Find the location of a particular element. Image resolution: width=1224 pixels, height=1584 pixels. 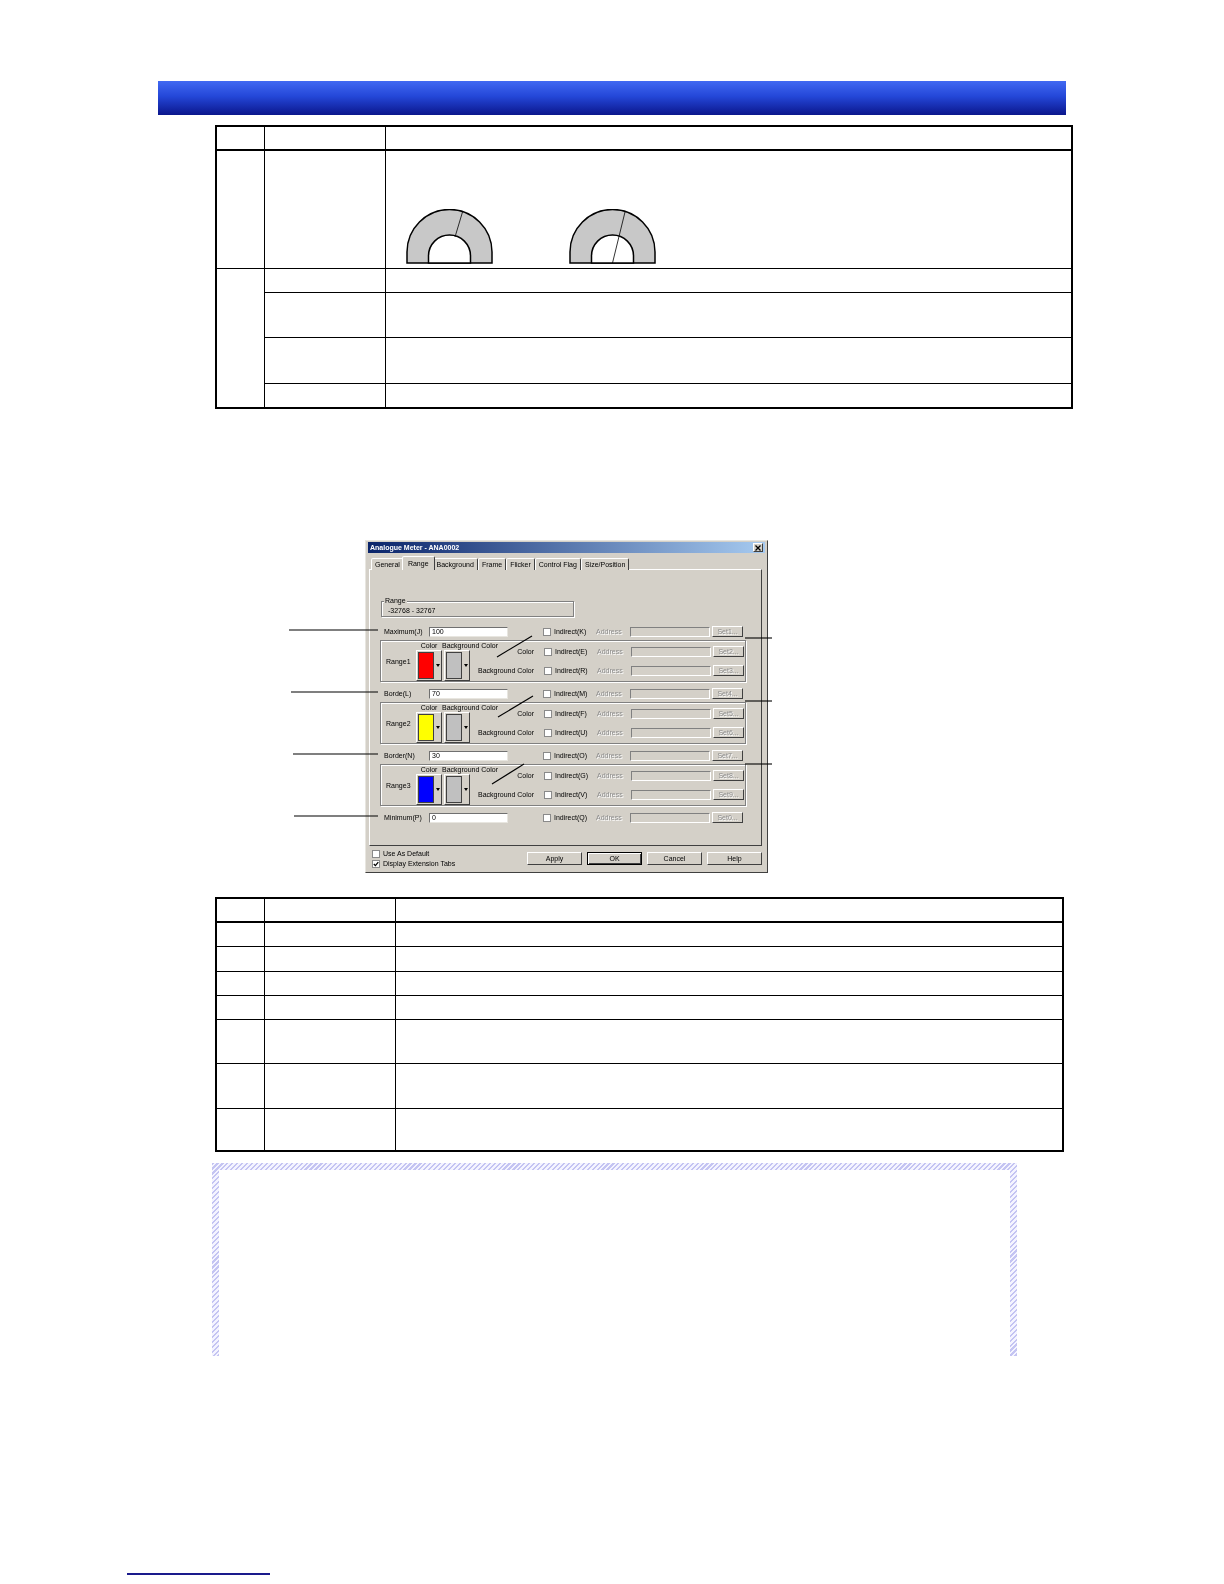

close-icon is located at coordinates (758, 547).